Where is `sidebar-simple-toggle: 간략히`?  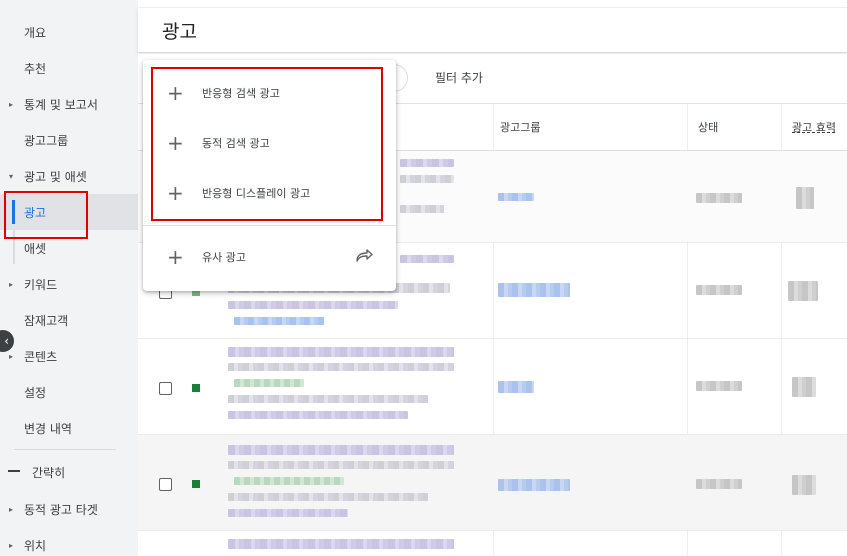 sidebar-simple-toggle: 간략히 is located at coordinates (69, 472).